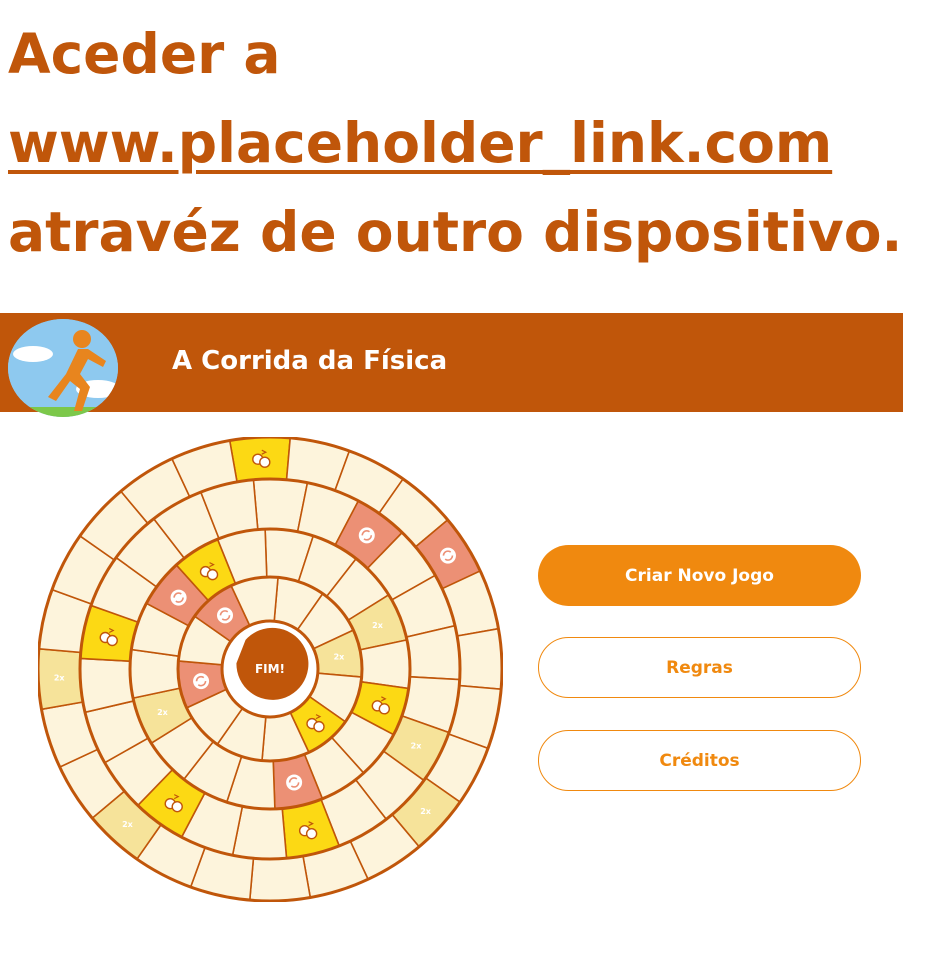 The image size is (945, 955). Describe the element at coordinates (63, 368) in the screenshot. I see `runner-logo` at that location.